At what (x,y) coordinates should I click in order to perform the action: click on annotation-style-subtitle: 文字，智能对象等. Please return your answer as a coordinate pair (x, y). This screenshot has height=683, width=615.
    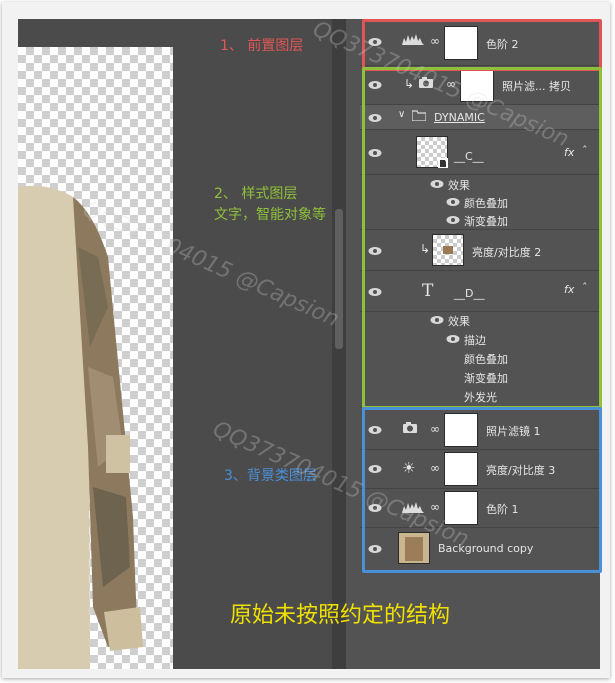
    Looking at the image, I should click on (270, 215).